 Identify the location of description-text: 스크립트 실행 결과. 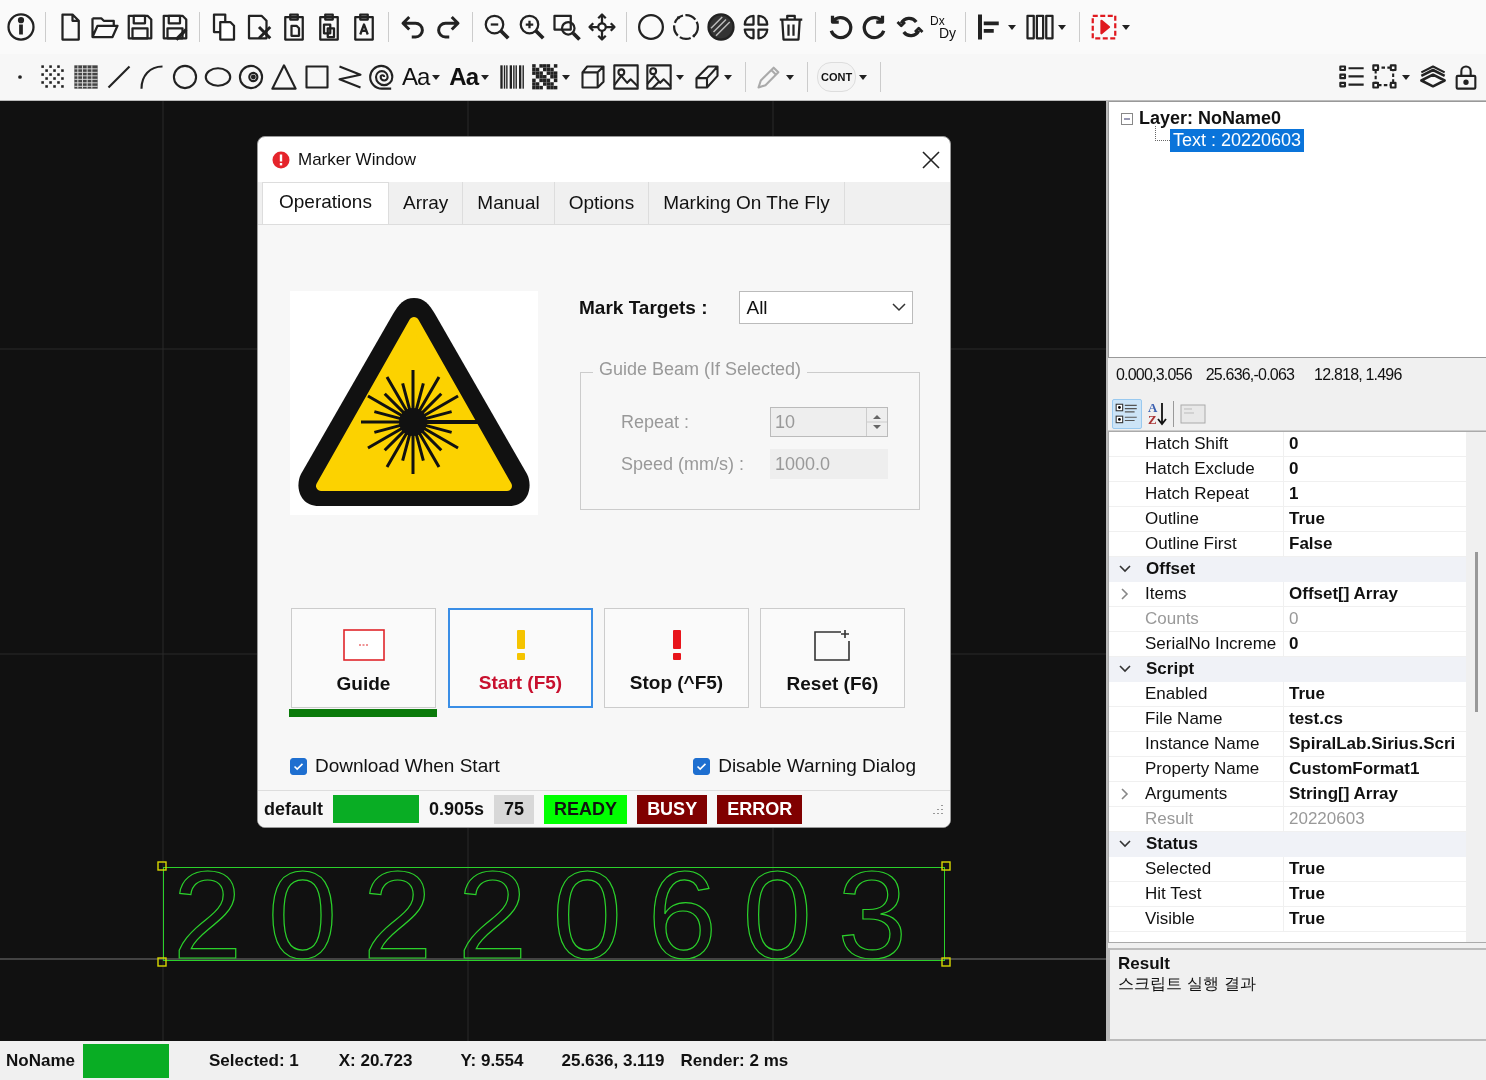
(1188, 985).